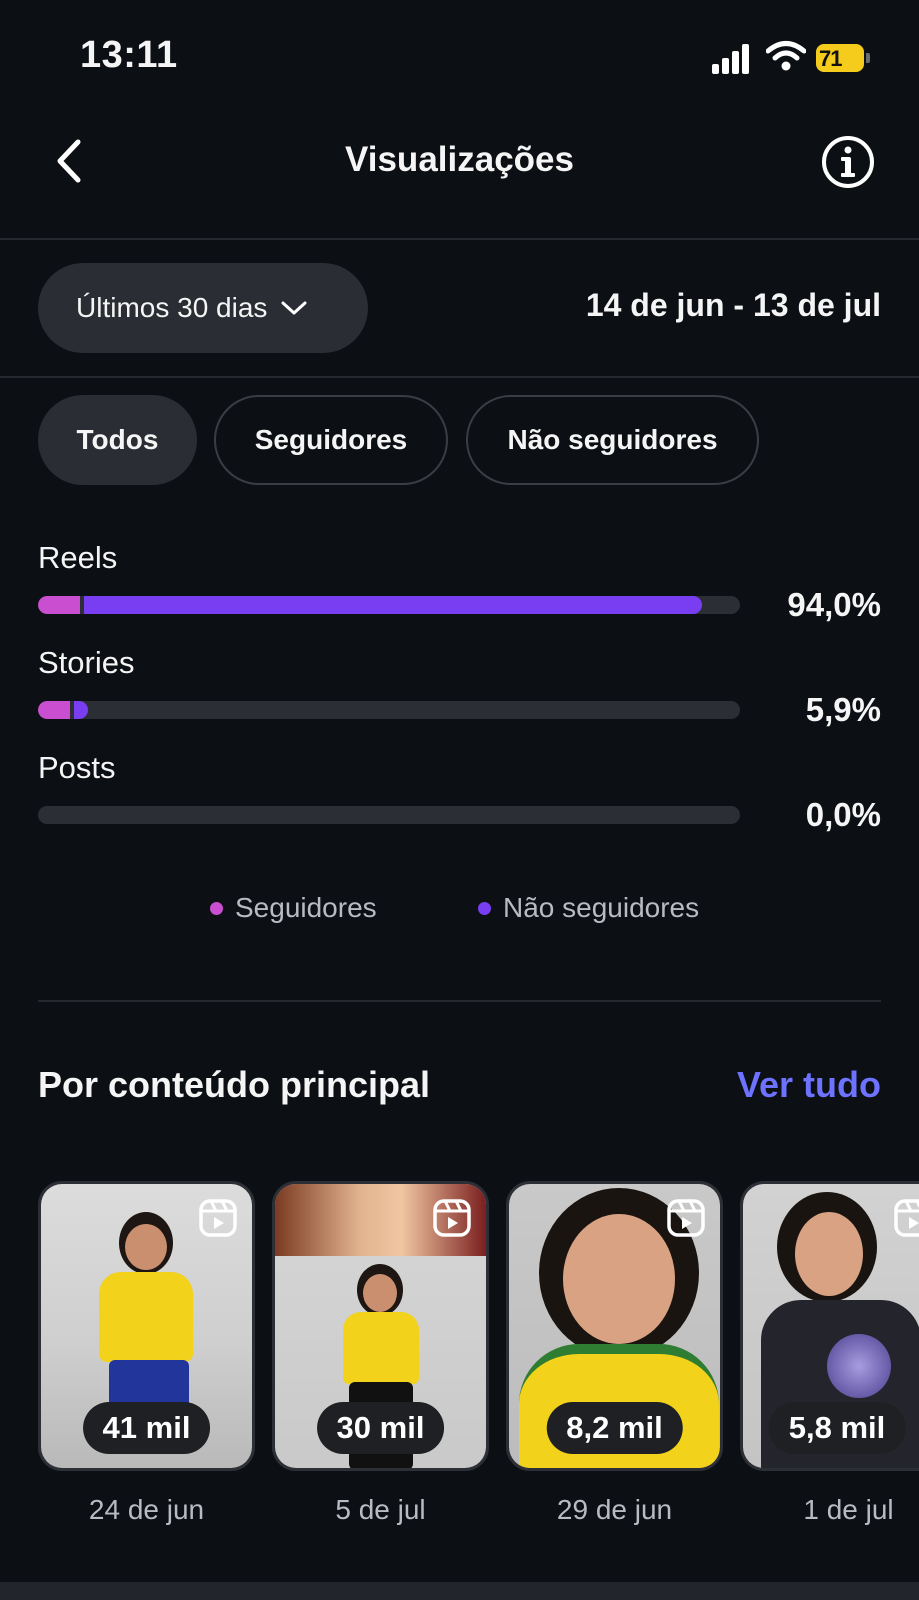  Describe the element at coordinates (733, 305) in the screenshot. I see `date-range: 14 de jun - 13 de jul` at that location.